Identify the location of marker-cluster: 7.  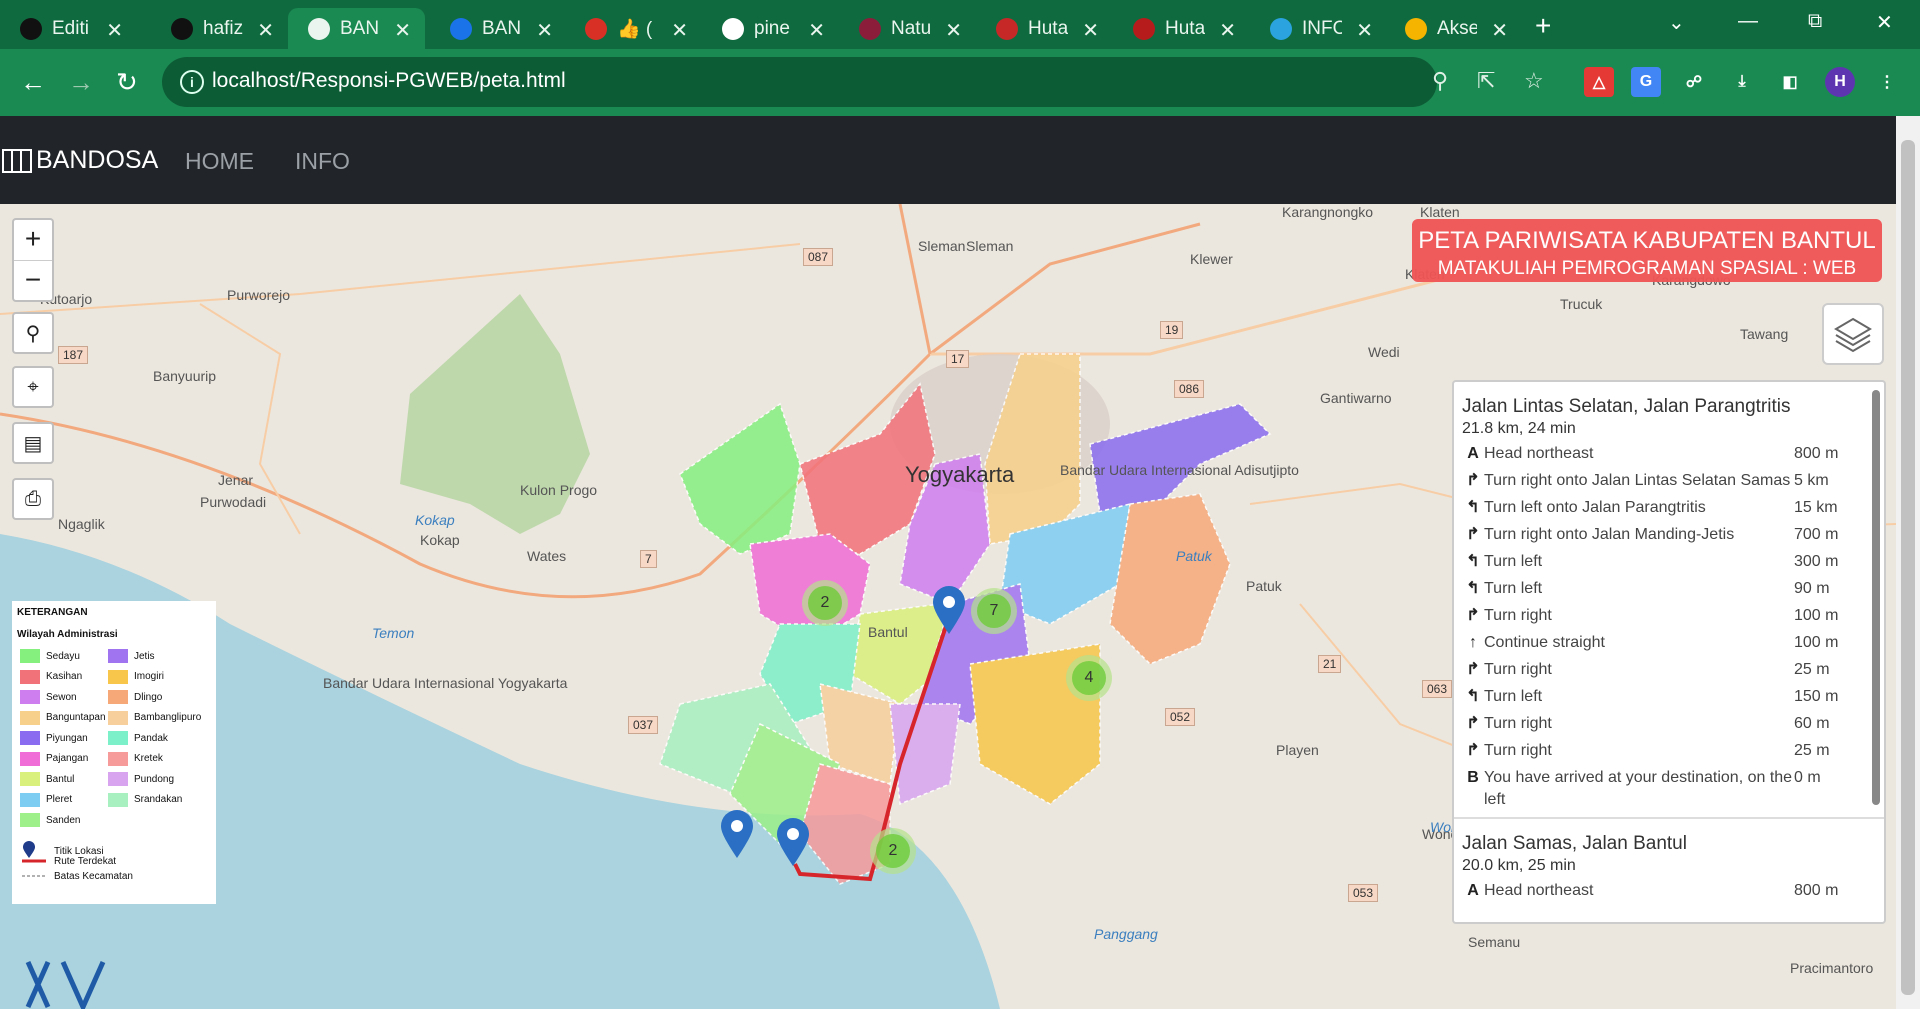
(994, 611).